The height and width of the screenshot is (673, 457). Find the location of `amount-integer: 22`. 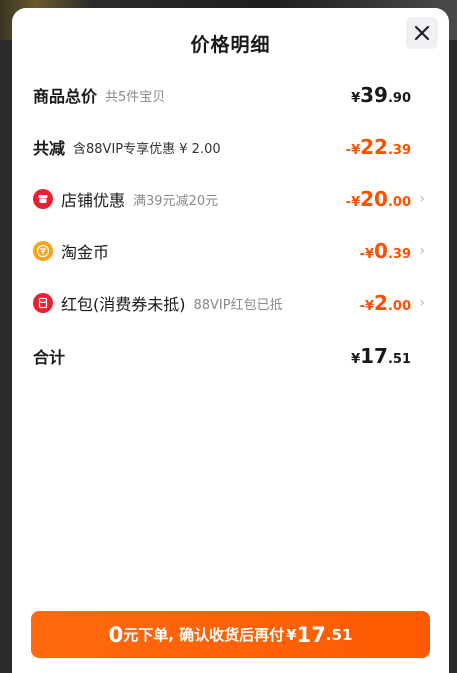

amount-integer: 22 is located at coordinates (374, 147).